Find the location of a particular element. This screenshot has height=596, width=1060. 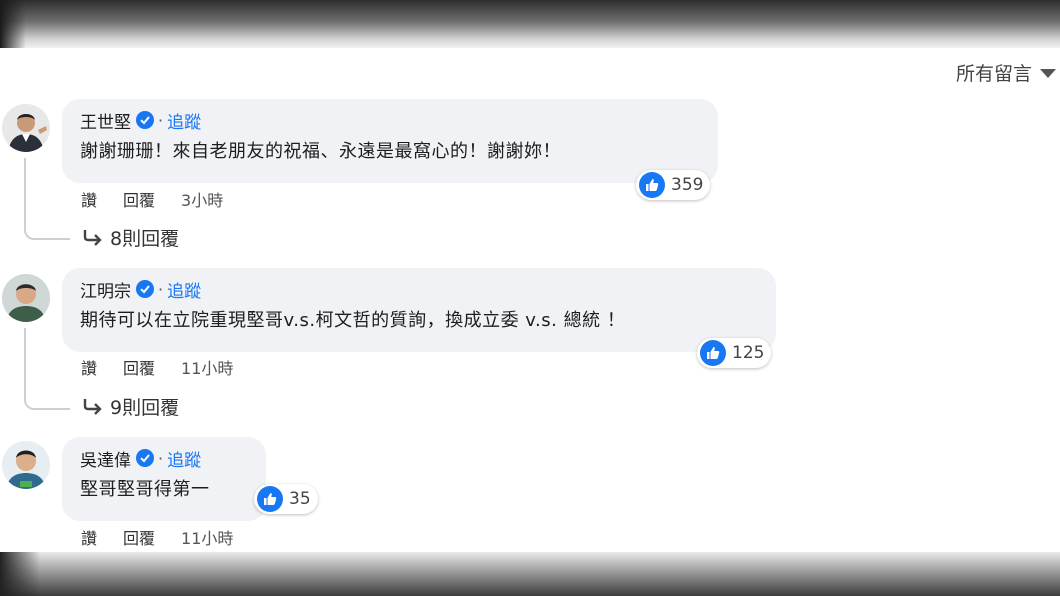

video-bottom-frame is located at coordinates (530, 574).